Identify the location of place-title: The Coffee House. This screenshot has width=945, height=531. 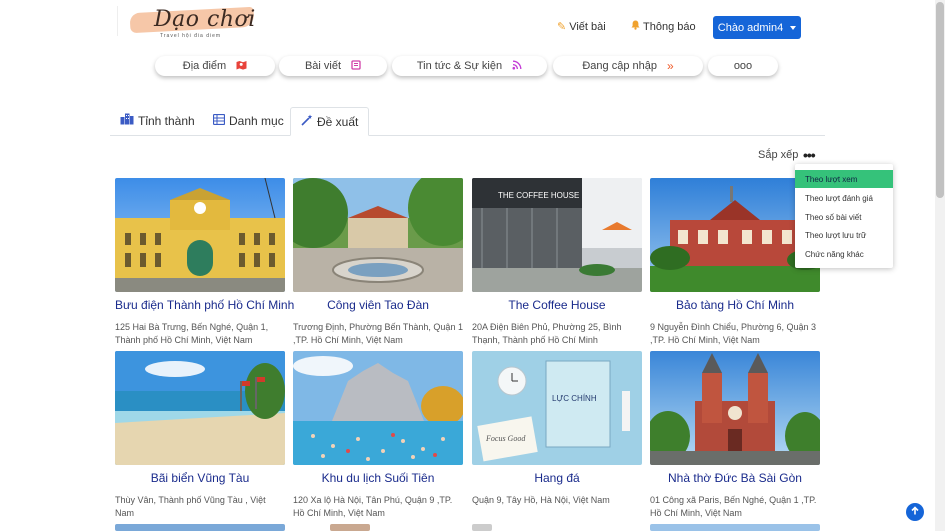
(557, 305).